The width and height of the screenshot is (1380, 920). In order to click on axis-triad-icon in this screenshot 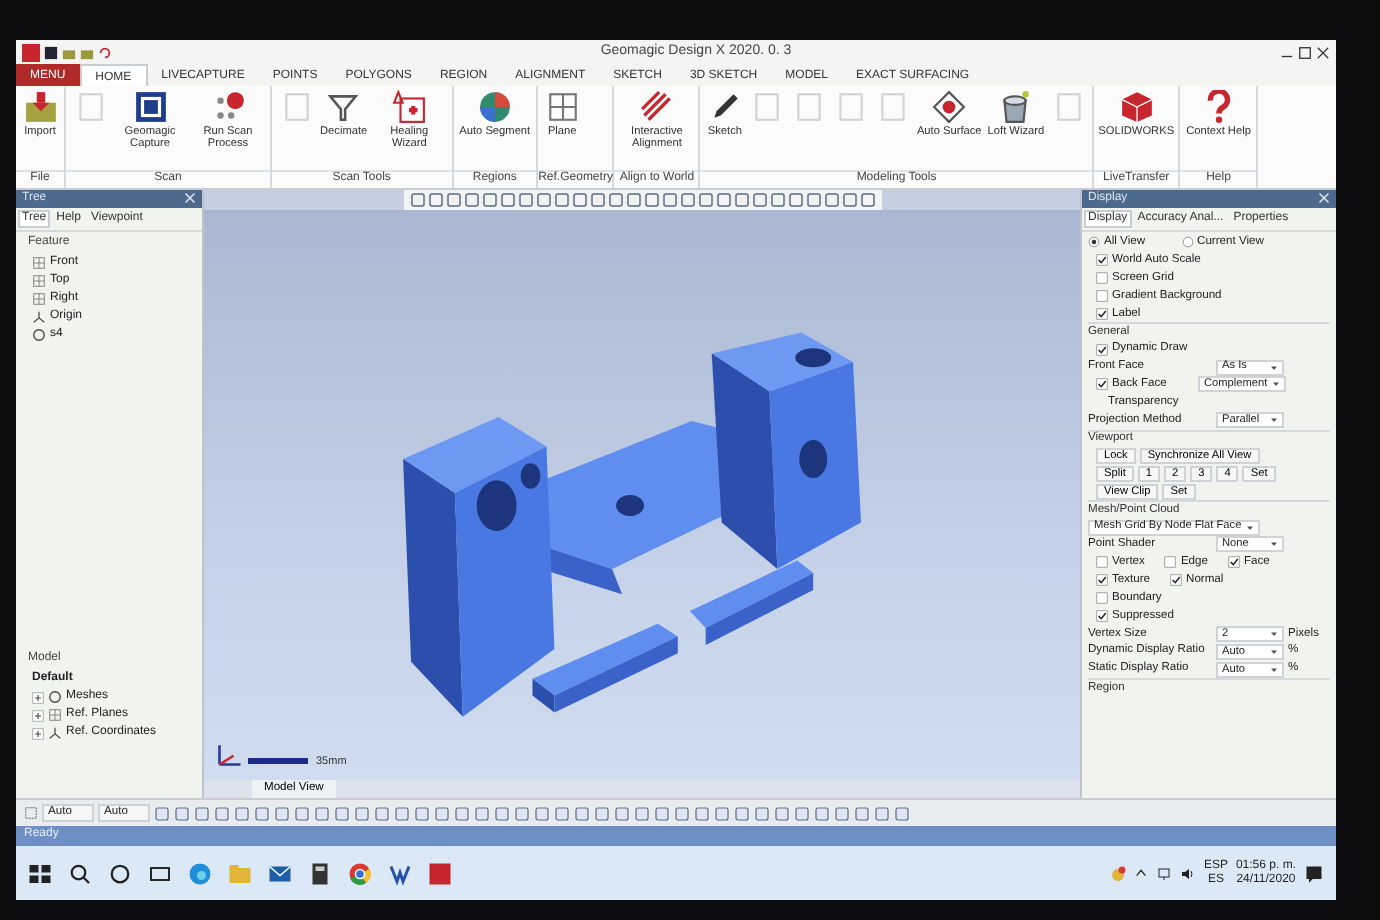, I will do `click(230, 754)`.